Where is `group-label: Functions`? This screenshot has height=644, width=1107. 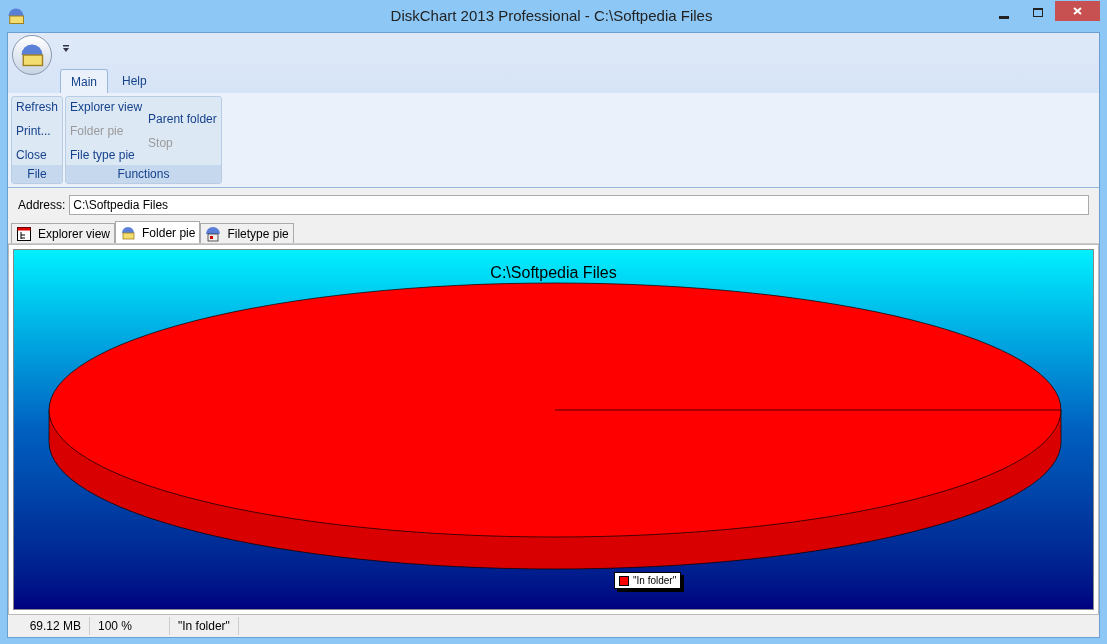 group-label: Functions is located at coordinates (143, 174).